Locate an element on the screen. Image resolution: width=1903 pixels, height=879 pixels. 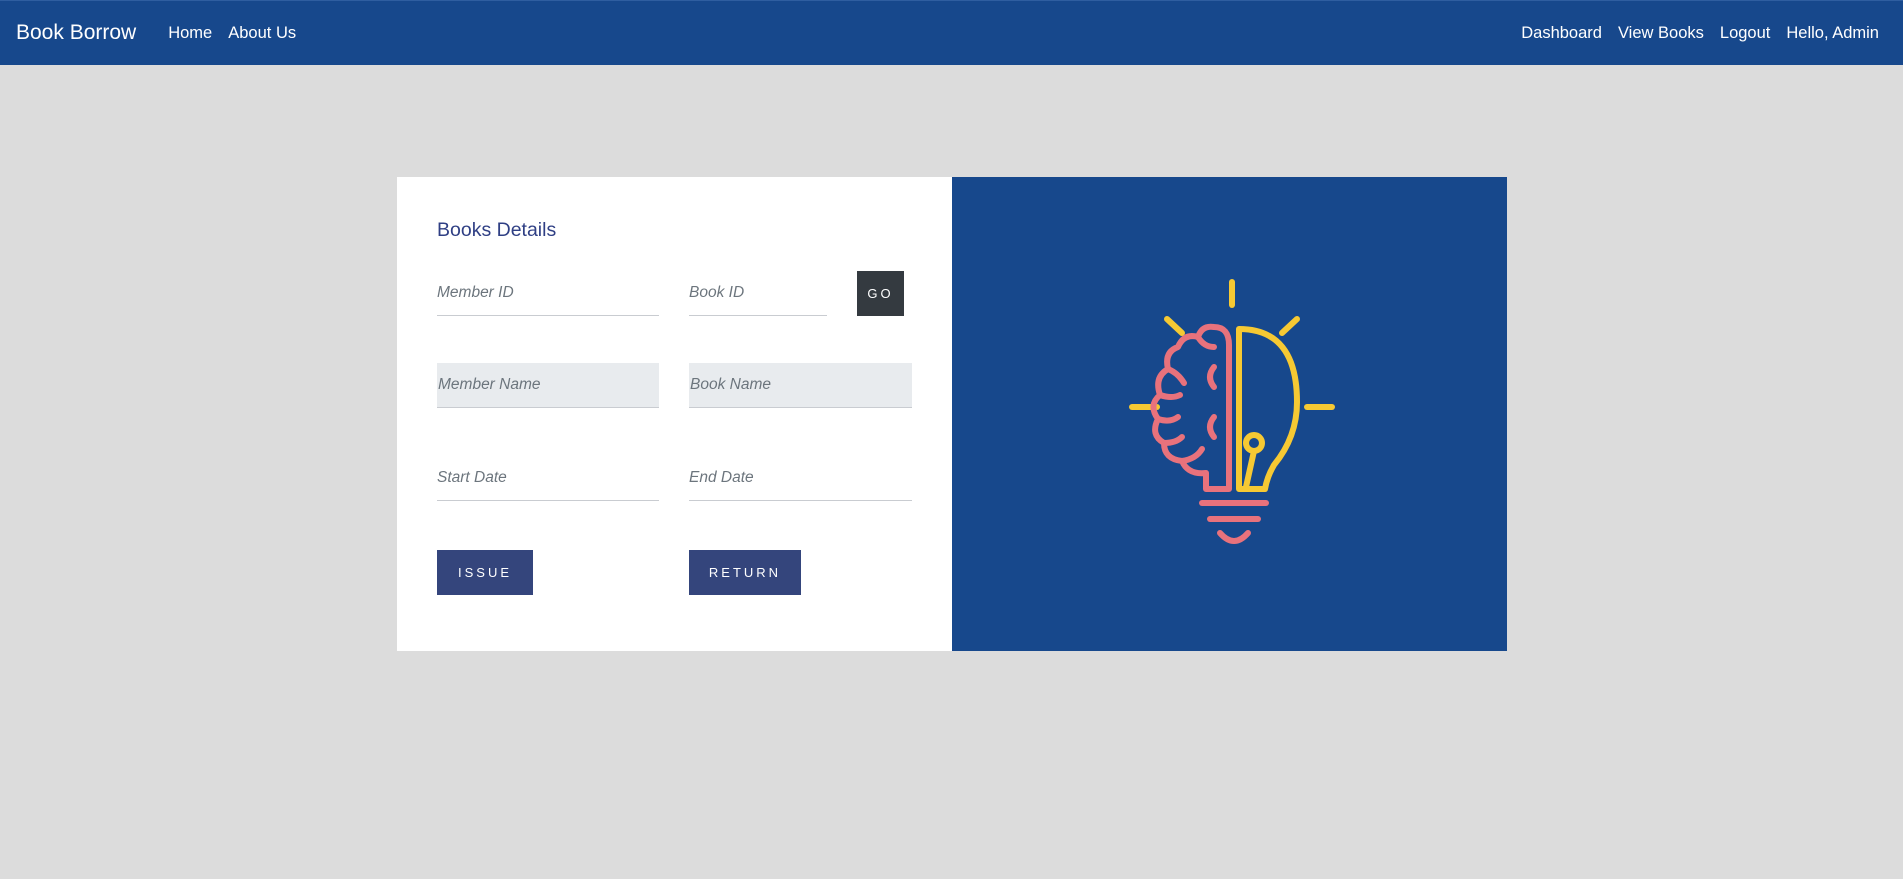
bulb-half is located at coordinates (1268, 409).